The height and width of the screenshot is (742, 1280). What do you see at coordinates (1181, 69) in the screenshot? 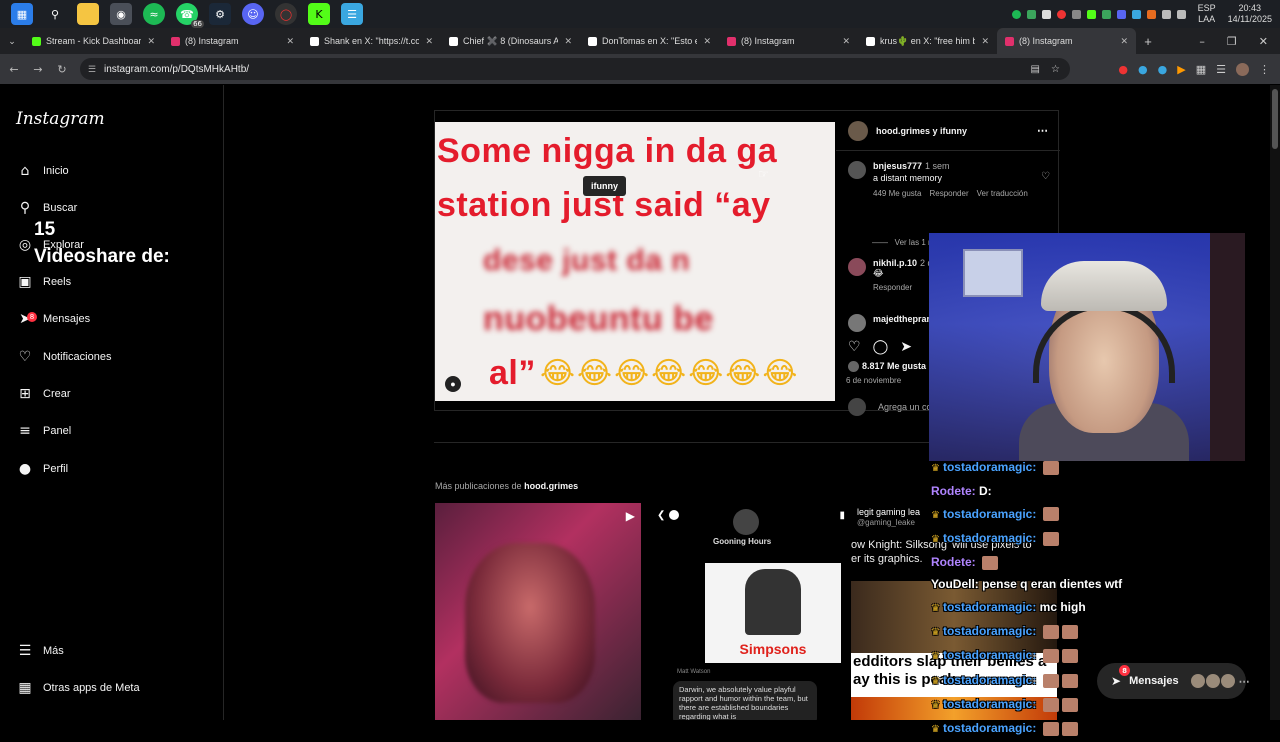
I see `extension-icon: ▶` at bounding box center [1181, 69].